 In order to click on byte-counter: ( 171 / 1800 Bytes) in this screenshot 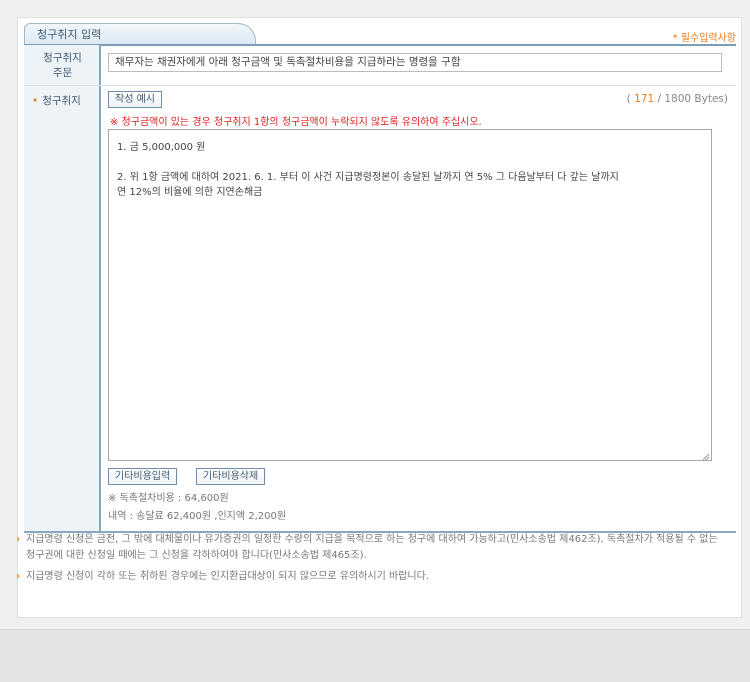, I will do `click(677, 99)`.